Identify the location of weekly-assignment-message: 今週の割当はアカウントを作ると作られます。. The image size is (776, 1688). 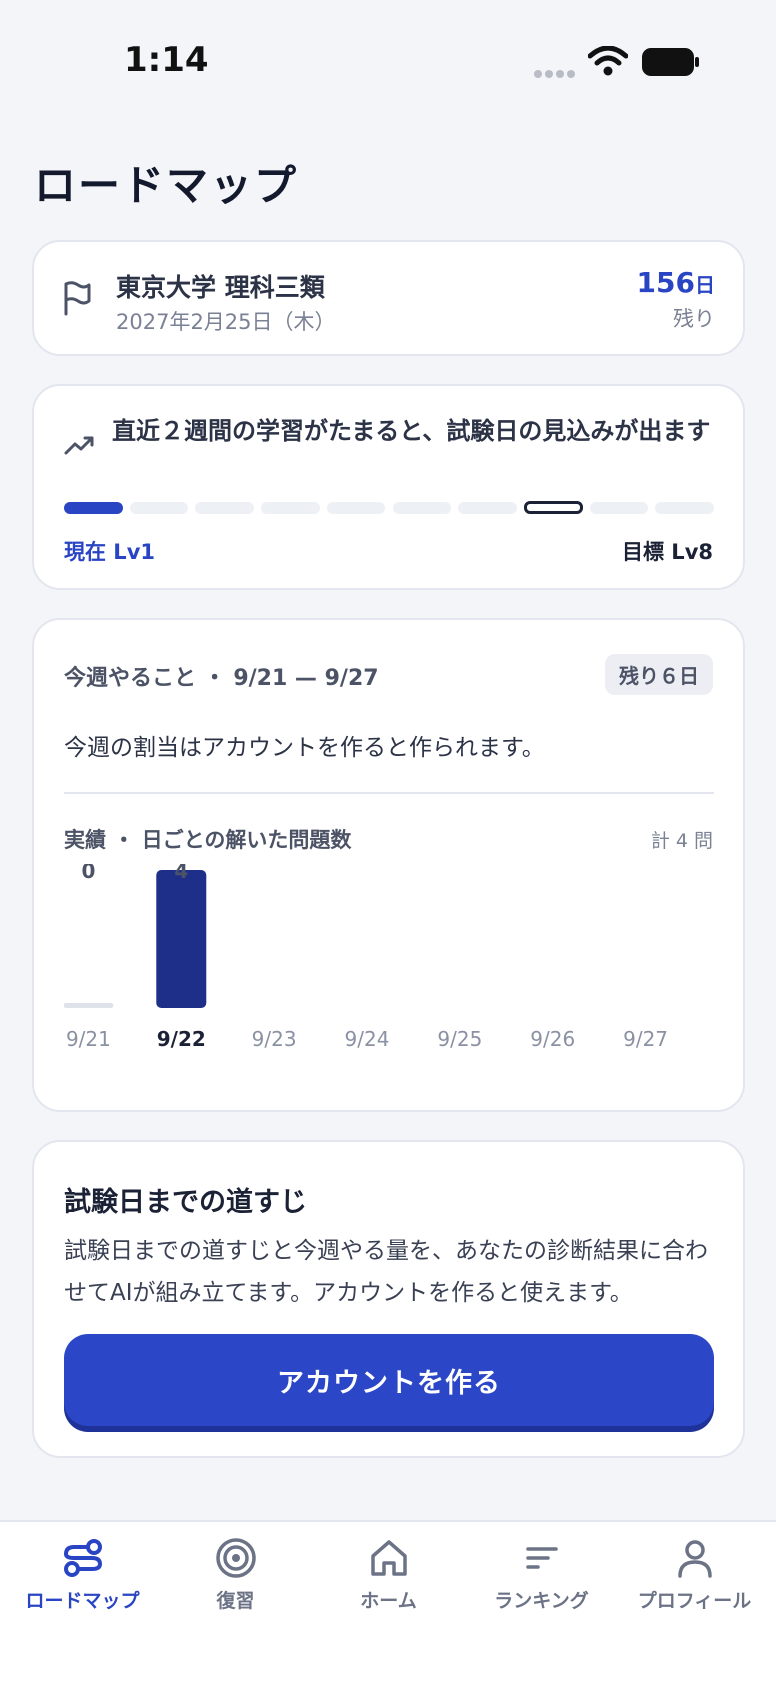
(304, 748).